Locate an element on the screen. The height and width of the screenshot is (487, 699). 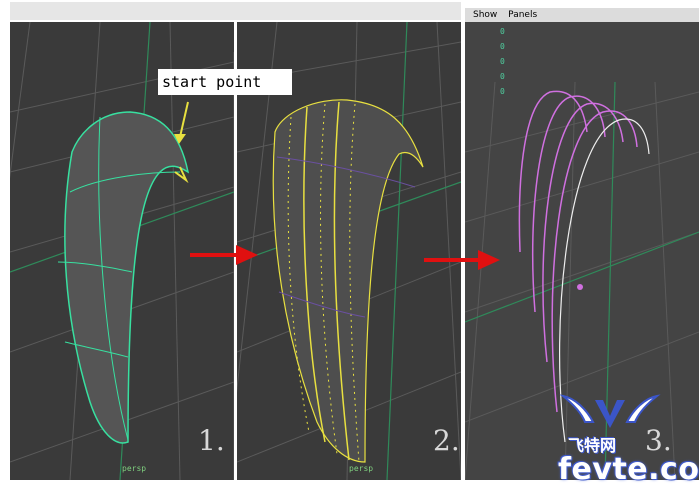
camera-label-2: persp is located at coordinates (361, 468).